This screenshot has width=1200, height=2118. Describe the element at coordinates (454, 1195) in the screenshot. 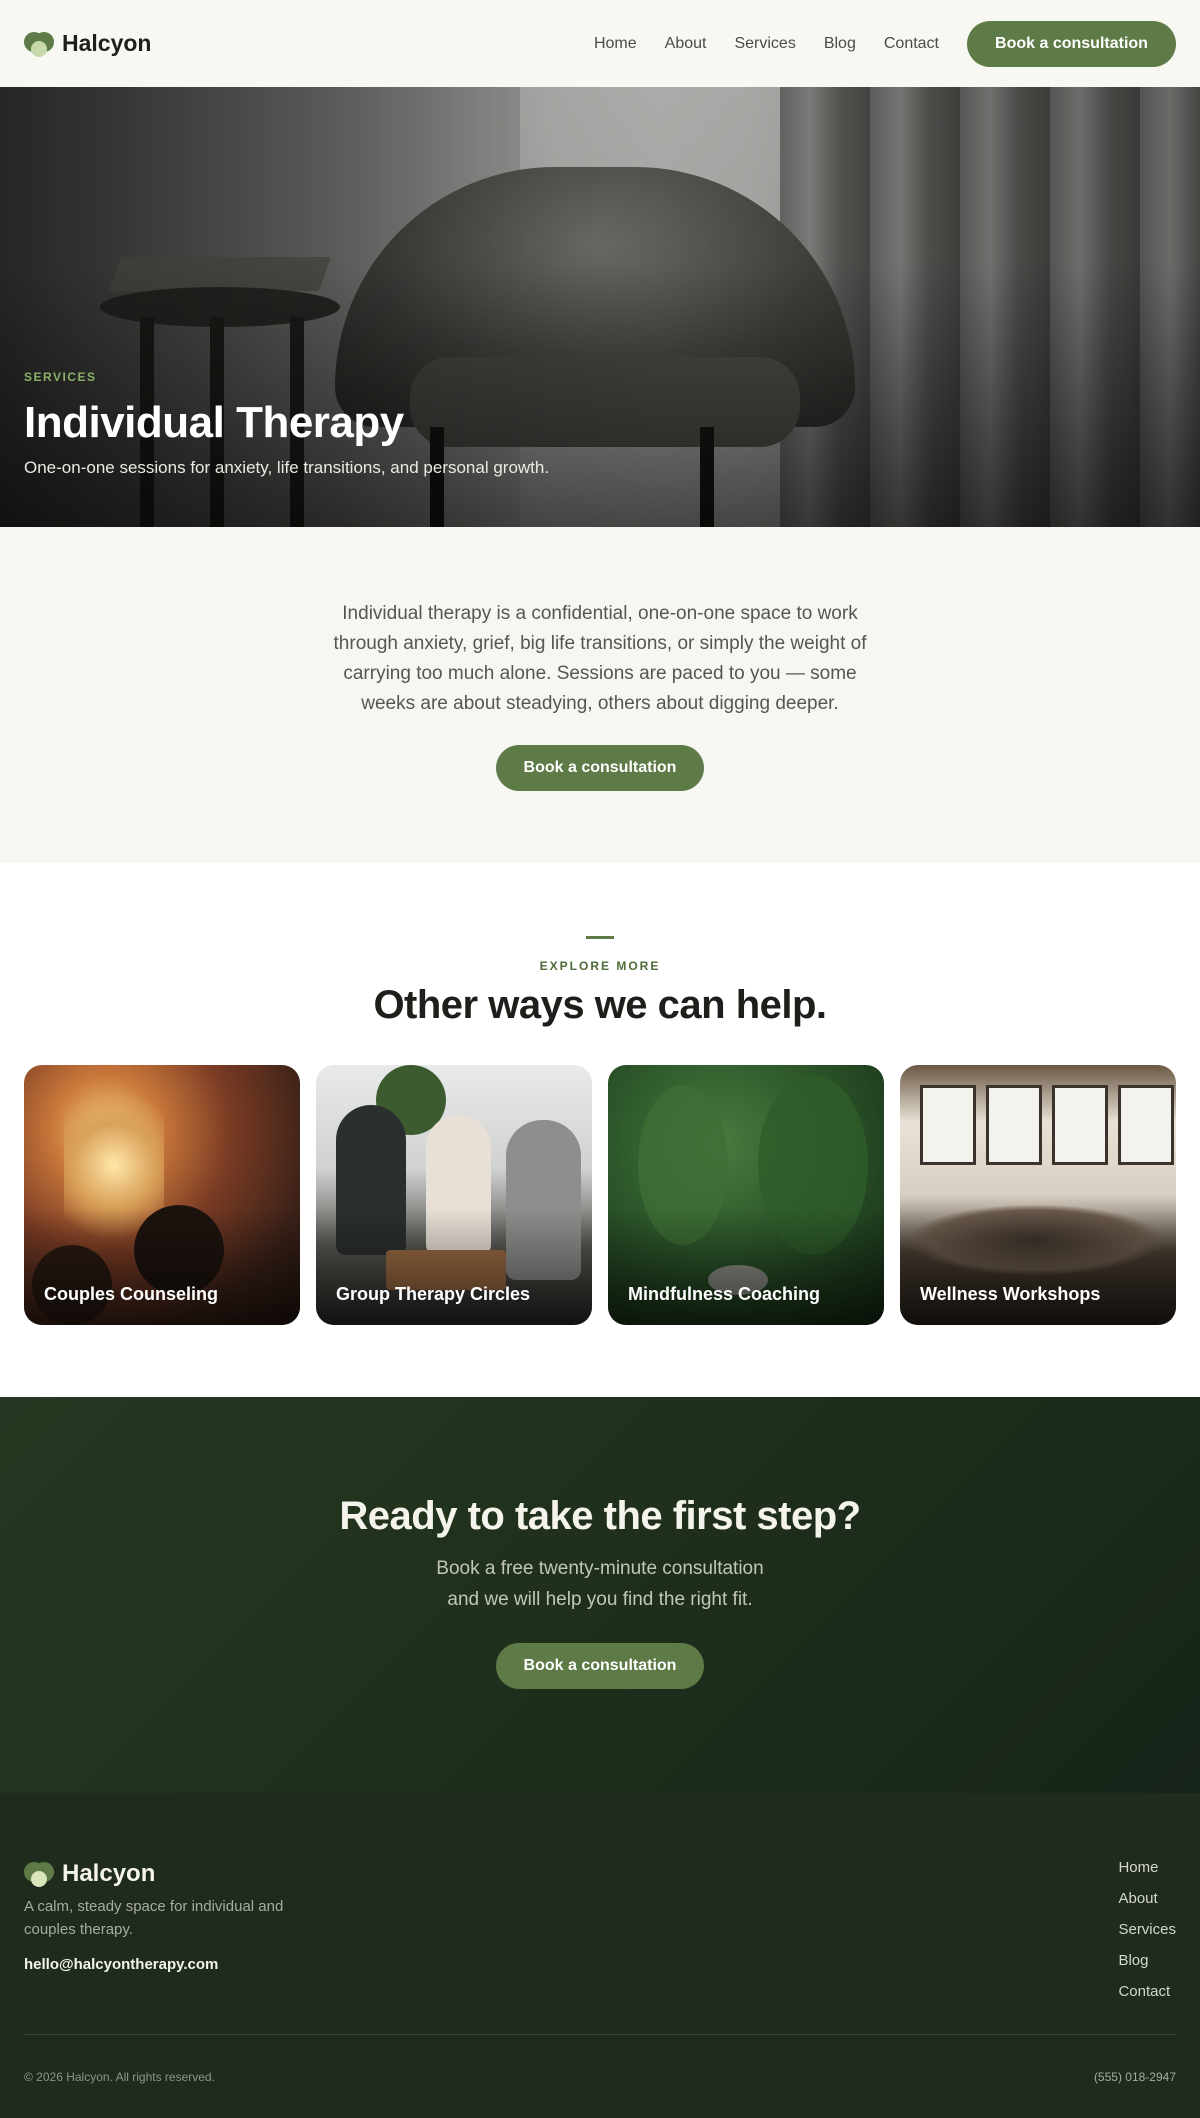

I see `service-card-group: Group Therapy Circles` at that location.